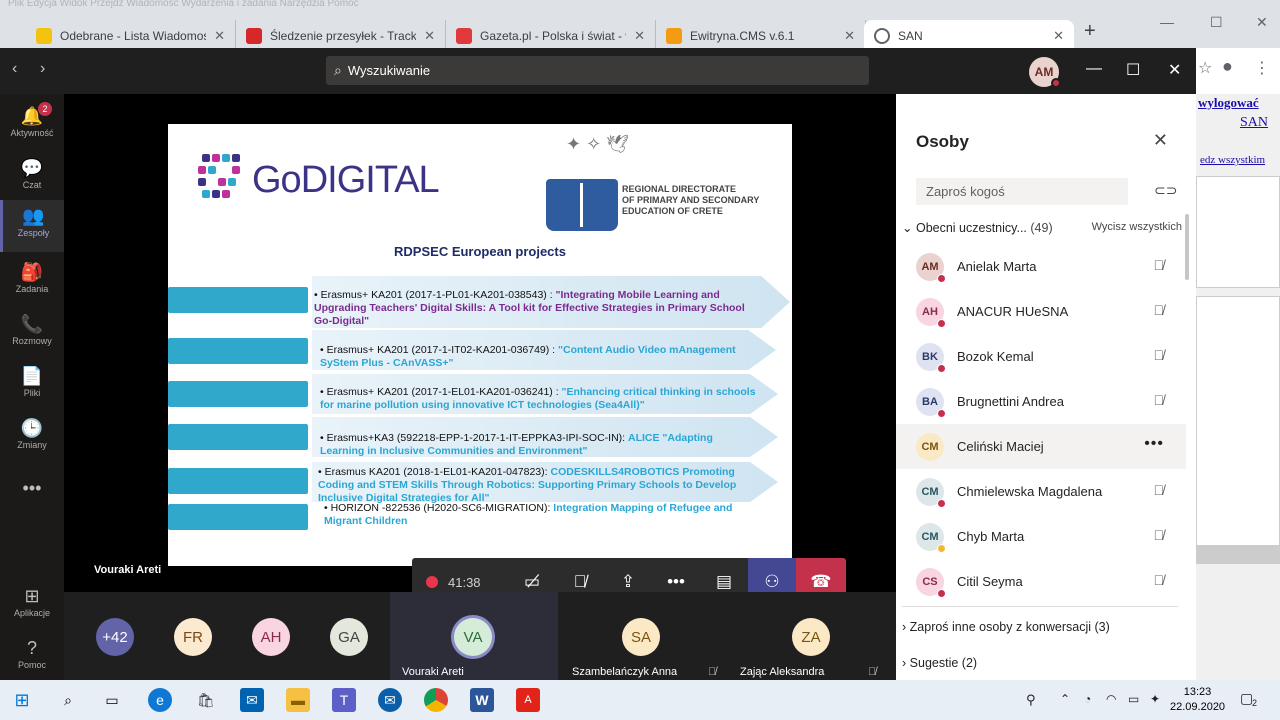 Image resolution: width=1280 pixels, height=720 pixels. I want to click on star-icon: ☆, so click(1205, 68).